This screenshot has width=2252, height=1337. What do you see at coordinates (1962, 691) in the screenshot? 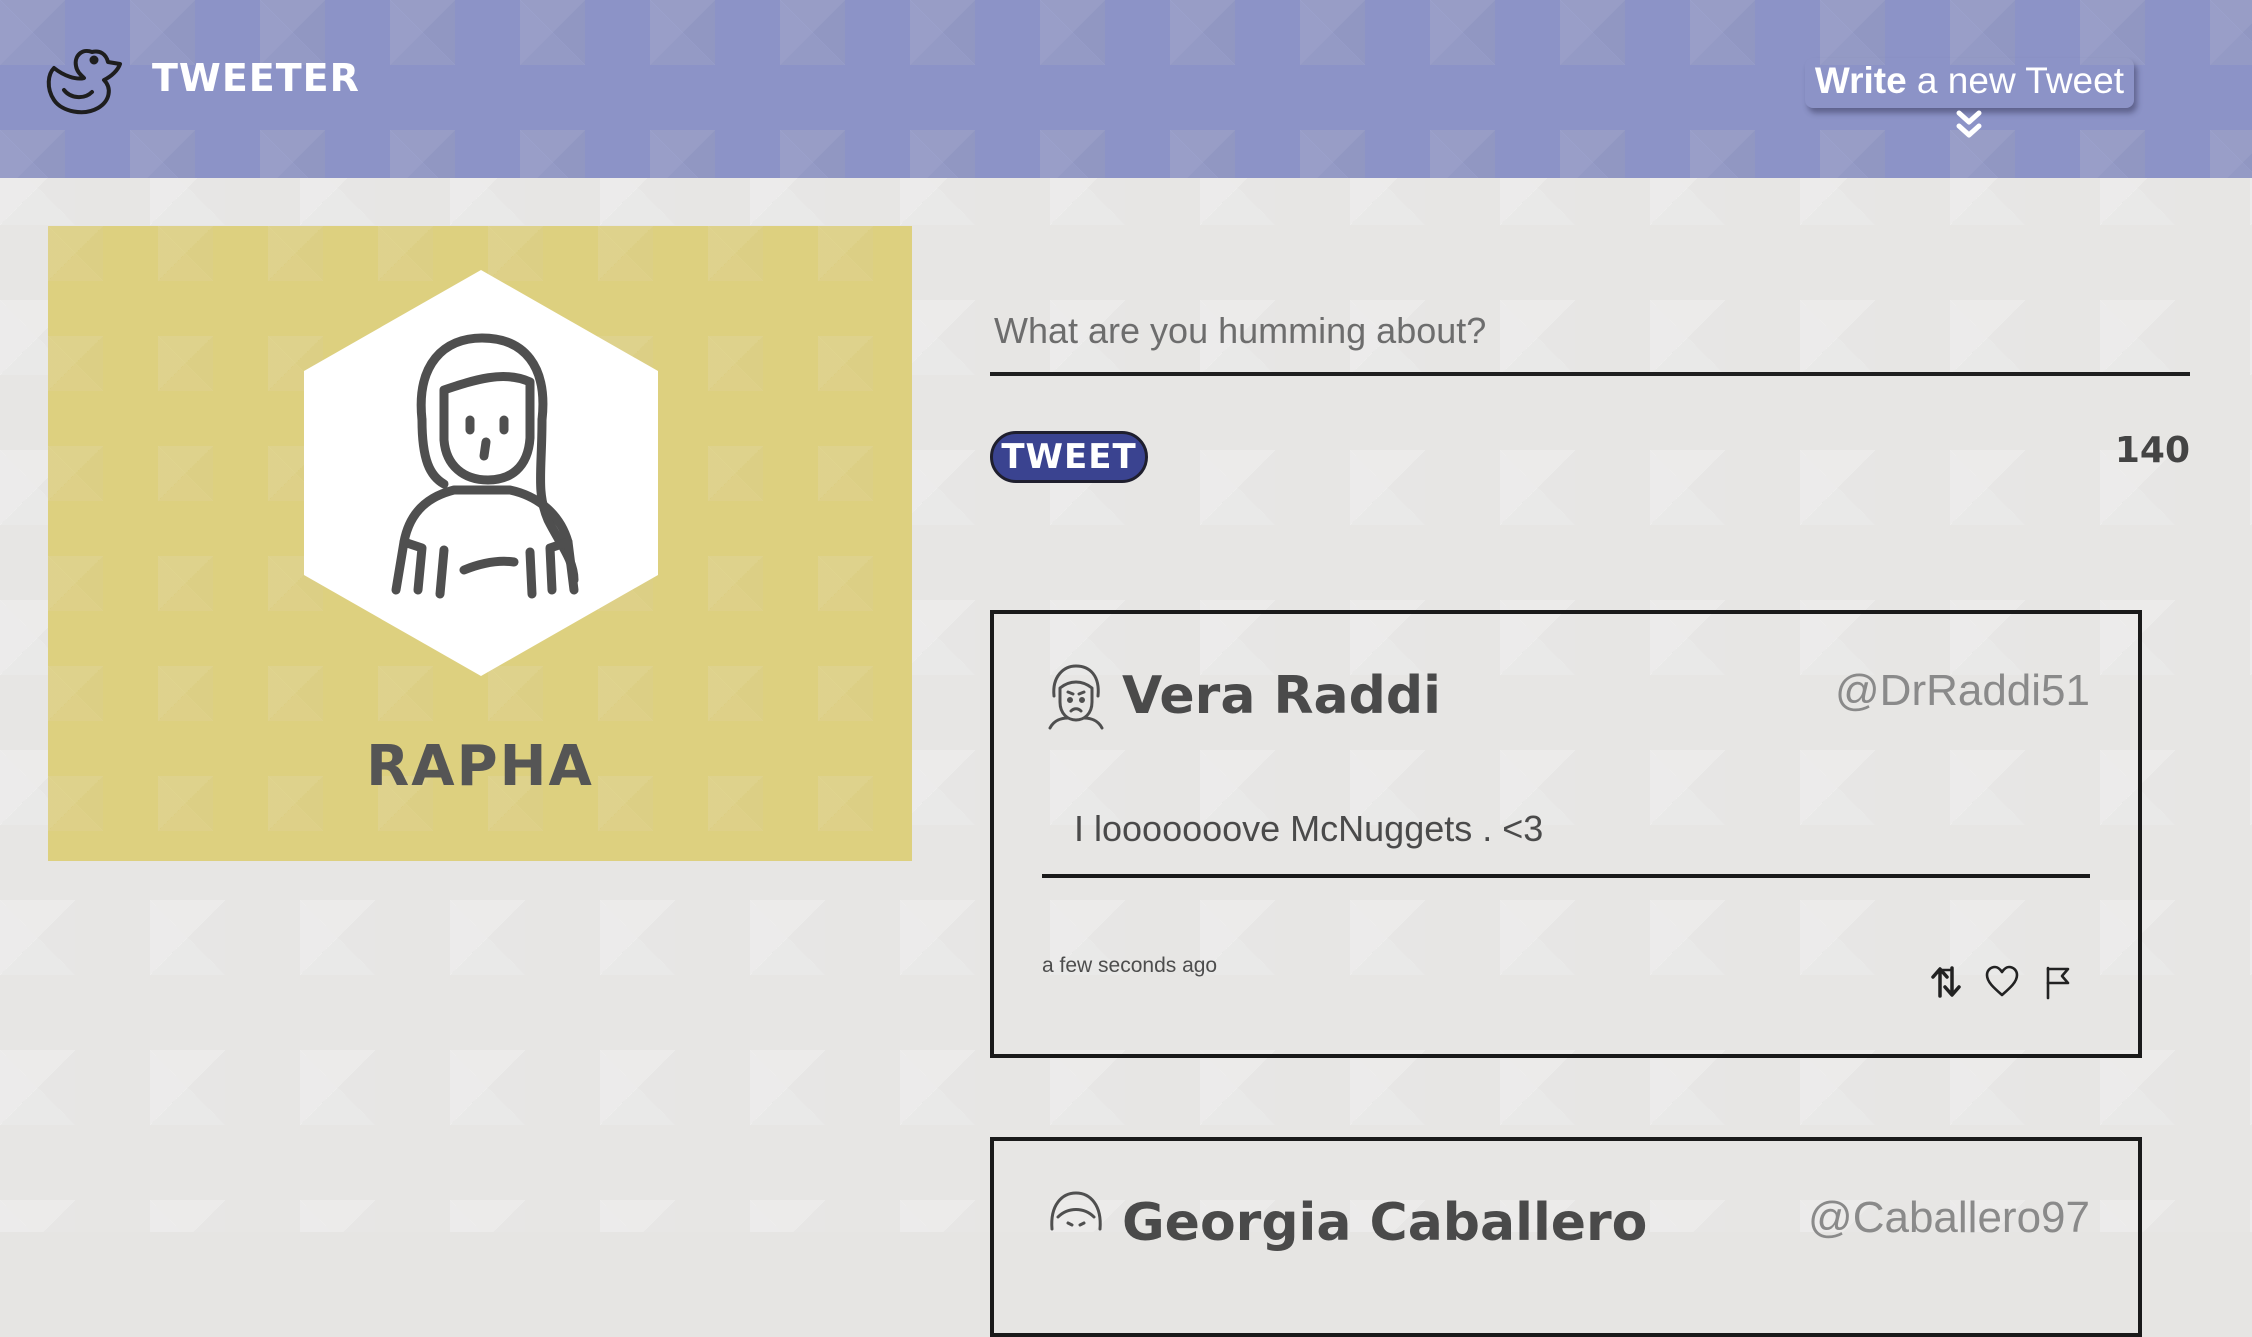
I see `tweet-author-handle: @DrRaddi51` at bounding box center [1962, 691].